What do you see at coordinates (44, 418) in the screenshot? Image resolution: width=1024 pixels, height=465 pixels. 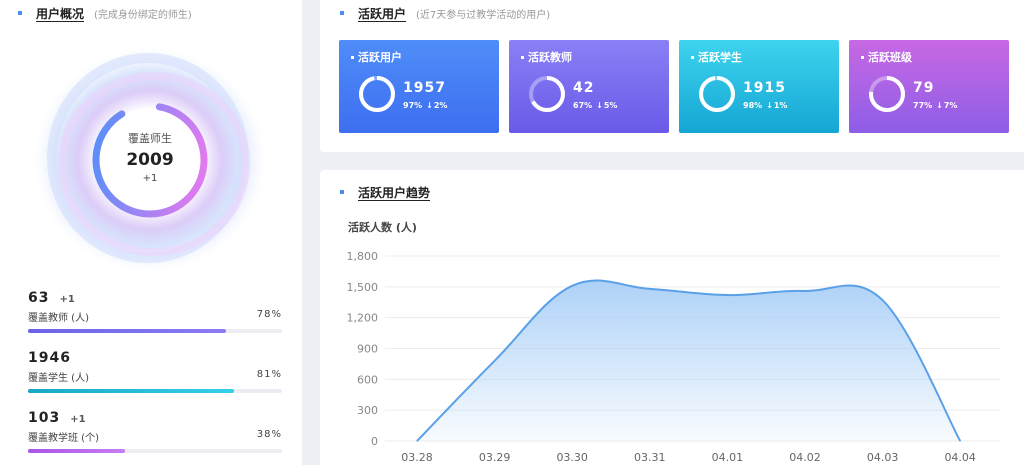 I see `stat-value: 103` at bounding box center [44, 418].